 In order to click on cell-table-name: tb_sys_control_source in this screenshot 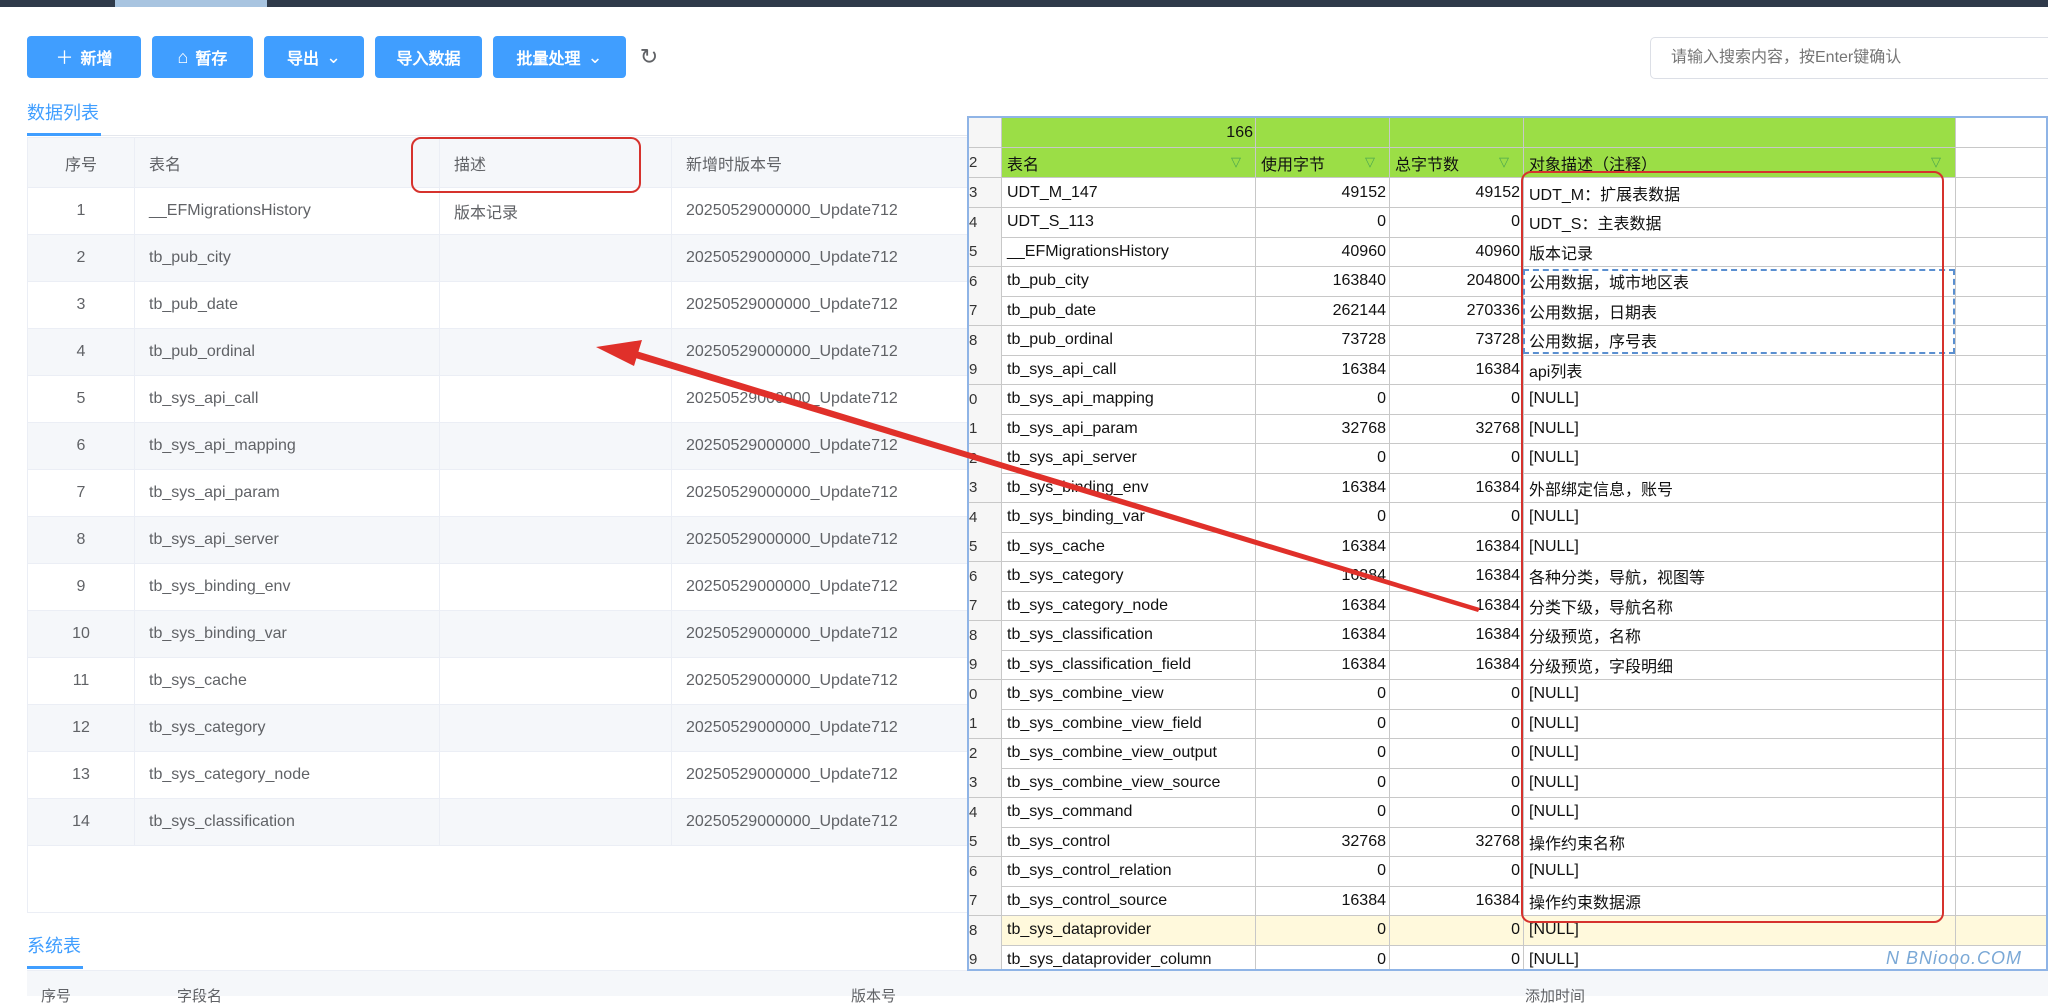, I will do `click(1129, 901)`.